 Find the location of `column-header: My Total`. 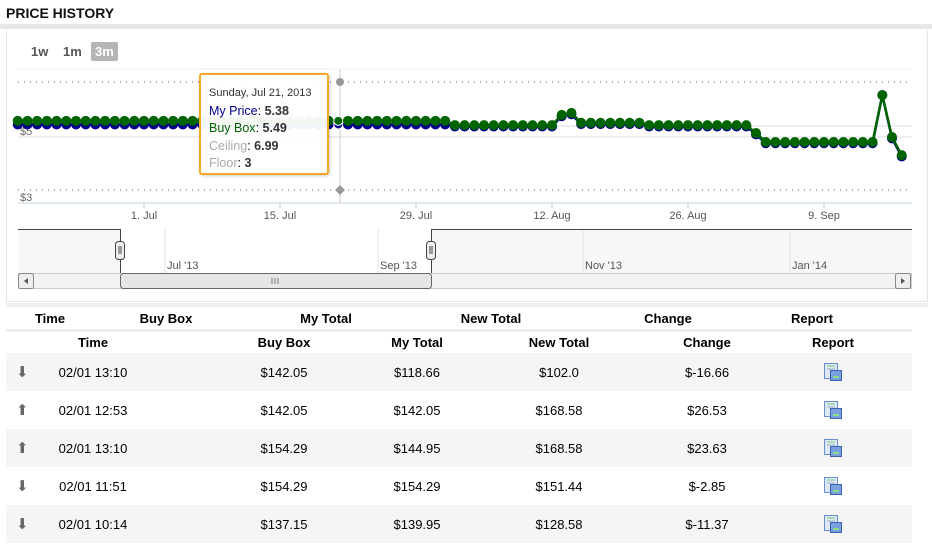

column-header: My Total is located at coordinates (417, 342).